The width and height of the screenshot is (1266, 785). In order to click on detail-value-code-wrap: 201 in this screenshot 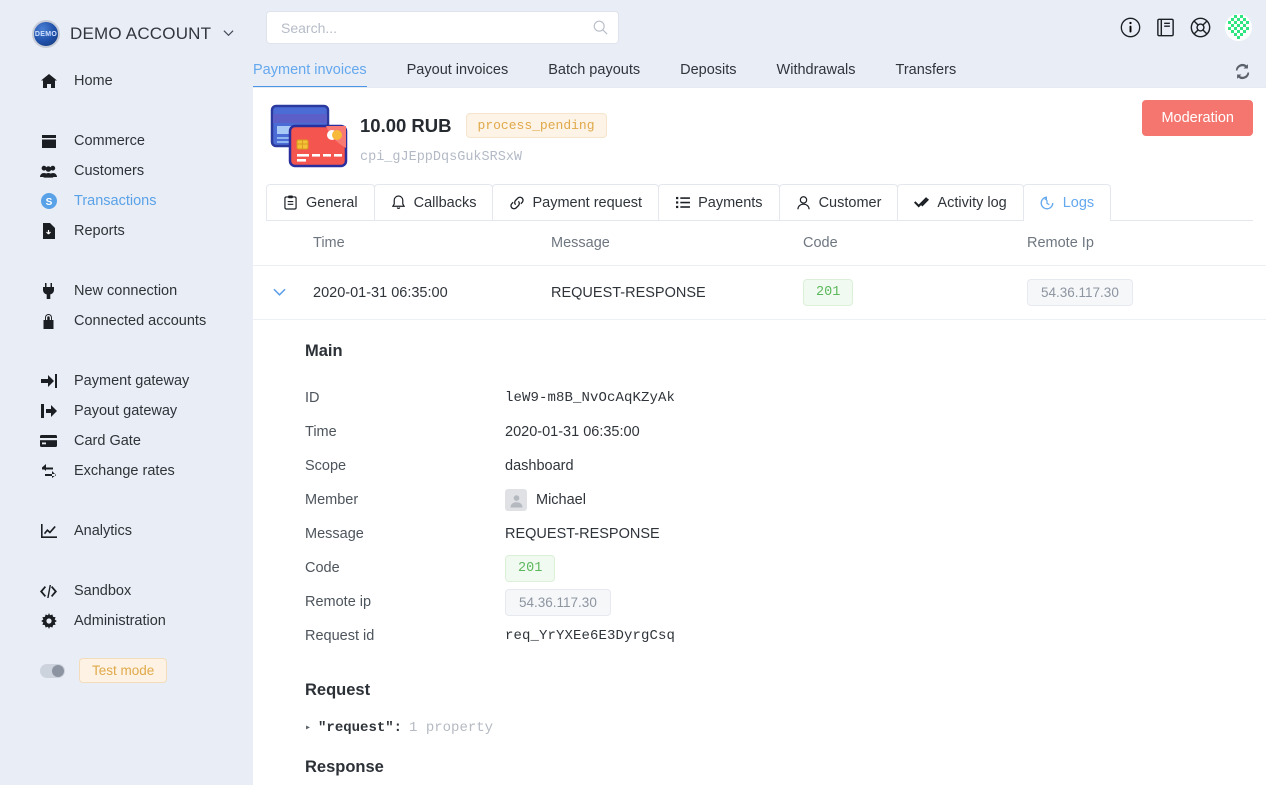, I will do `click(530, 568)`.